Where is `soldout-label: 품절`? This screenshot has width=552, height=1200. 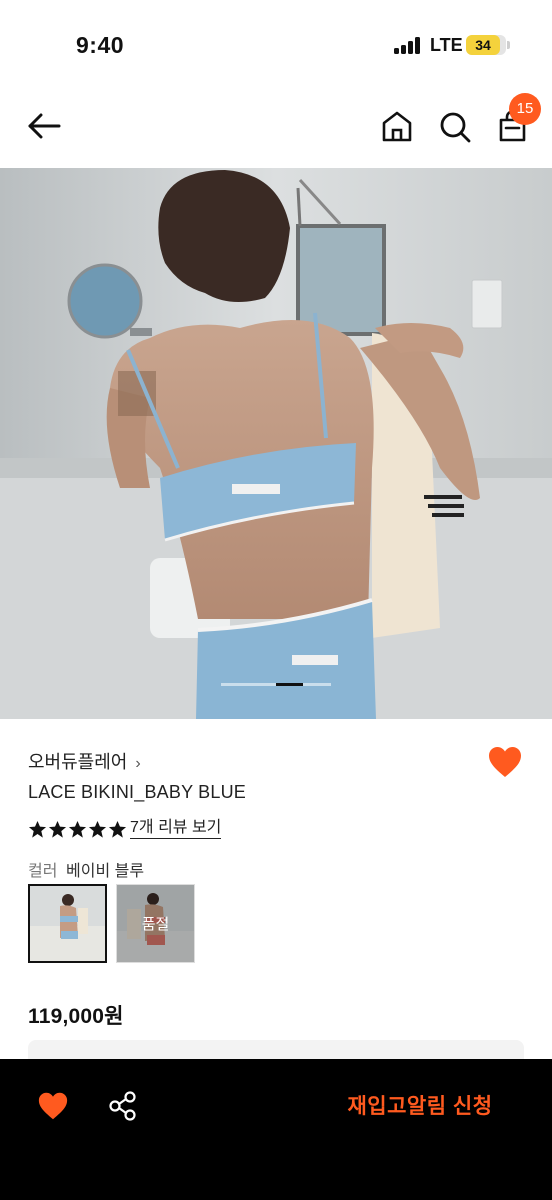 soldout-label: 품절 is located at coordinates (155, 923).